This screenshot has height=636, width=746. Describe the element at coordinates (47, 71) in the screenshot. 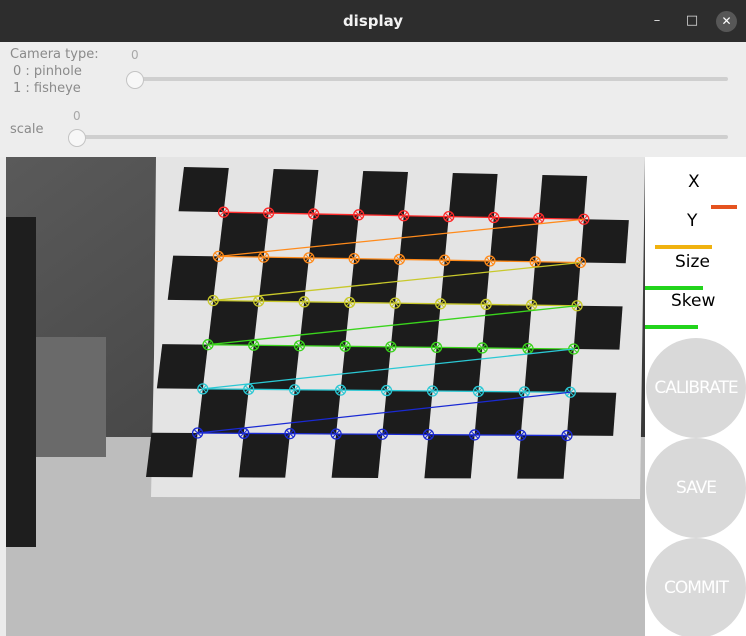

I see `camera-type-option-pinhole: 0 : pinhole` at that location.